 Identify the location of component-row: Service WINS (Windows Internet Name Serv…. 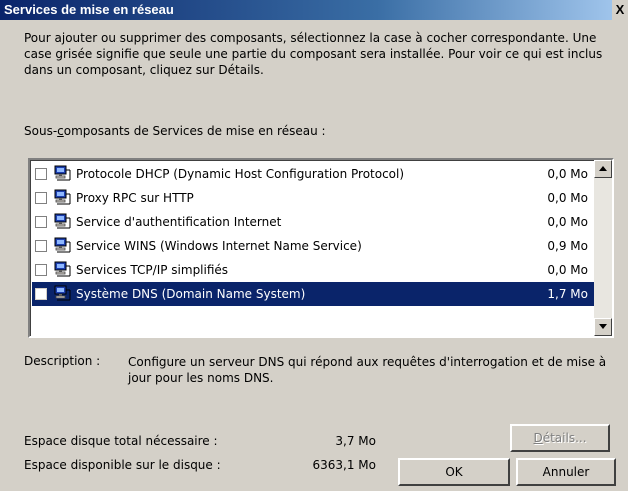
(313, 246).